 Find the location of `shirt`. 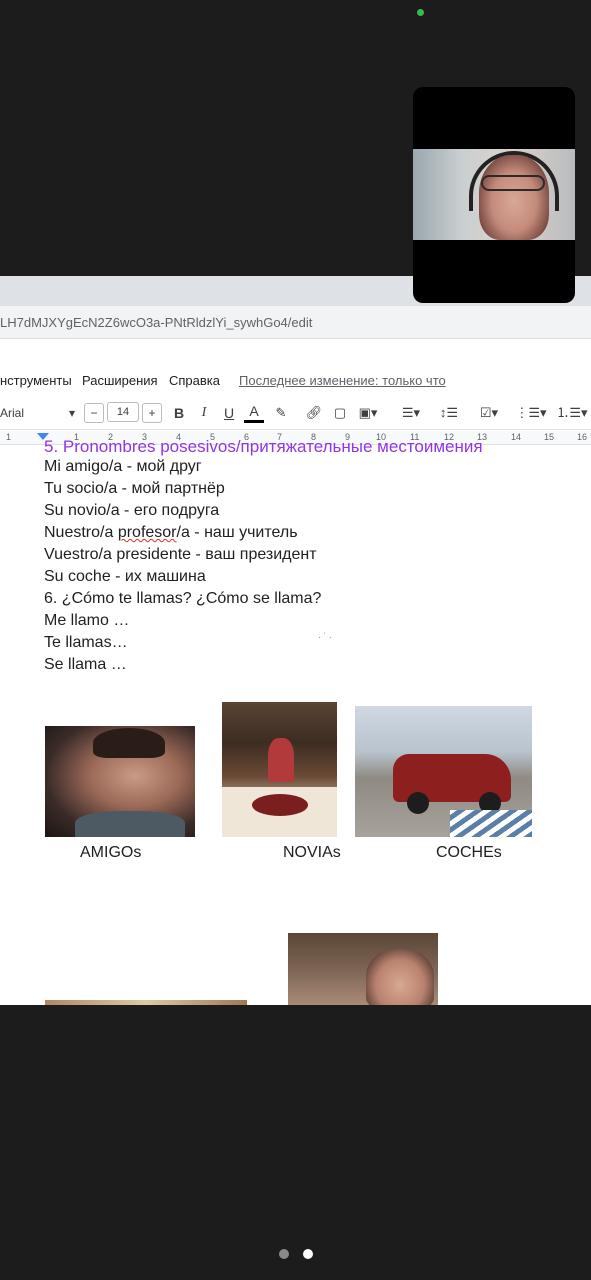

shirt is located at coordinates (130, 824).